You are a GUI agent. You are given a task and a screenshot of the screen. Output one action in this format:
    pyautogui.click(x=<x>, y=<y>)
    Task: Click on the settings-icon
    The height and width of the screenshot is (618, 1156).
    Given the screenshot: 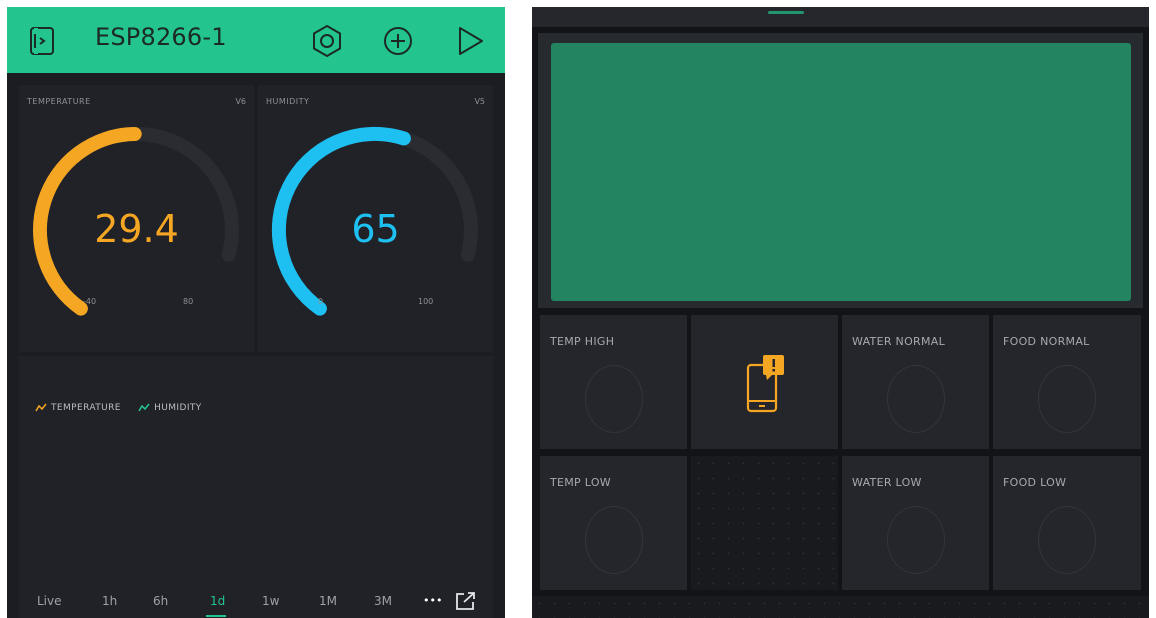 What is the action you would take?
    pyautogui.click(x=327, y=41)
    